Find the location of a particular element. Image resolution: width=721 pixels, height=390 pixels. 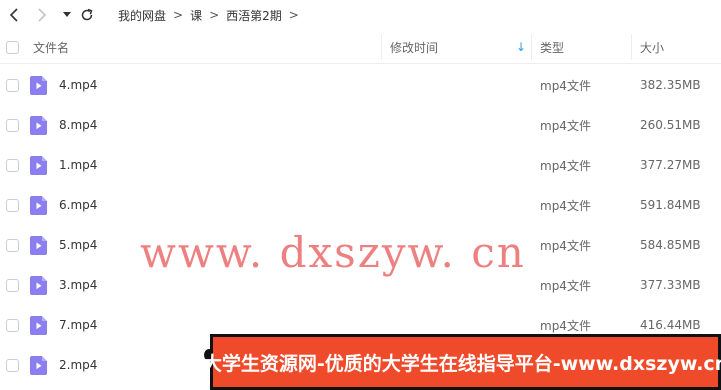

ad-banner-text: 大学生资源网-优质的大学生在线指导平台-www.dxszyw.cn is located at coordinates (462, 362).